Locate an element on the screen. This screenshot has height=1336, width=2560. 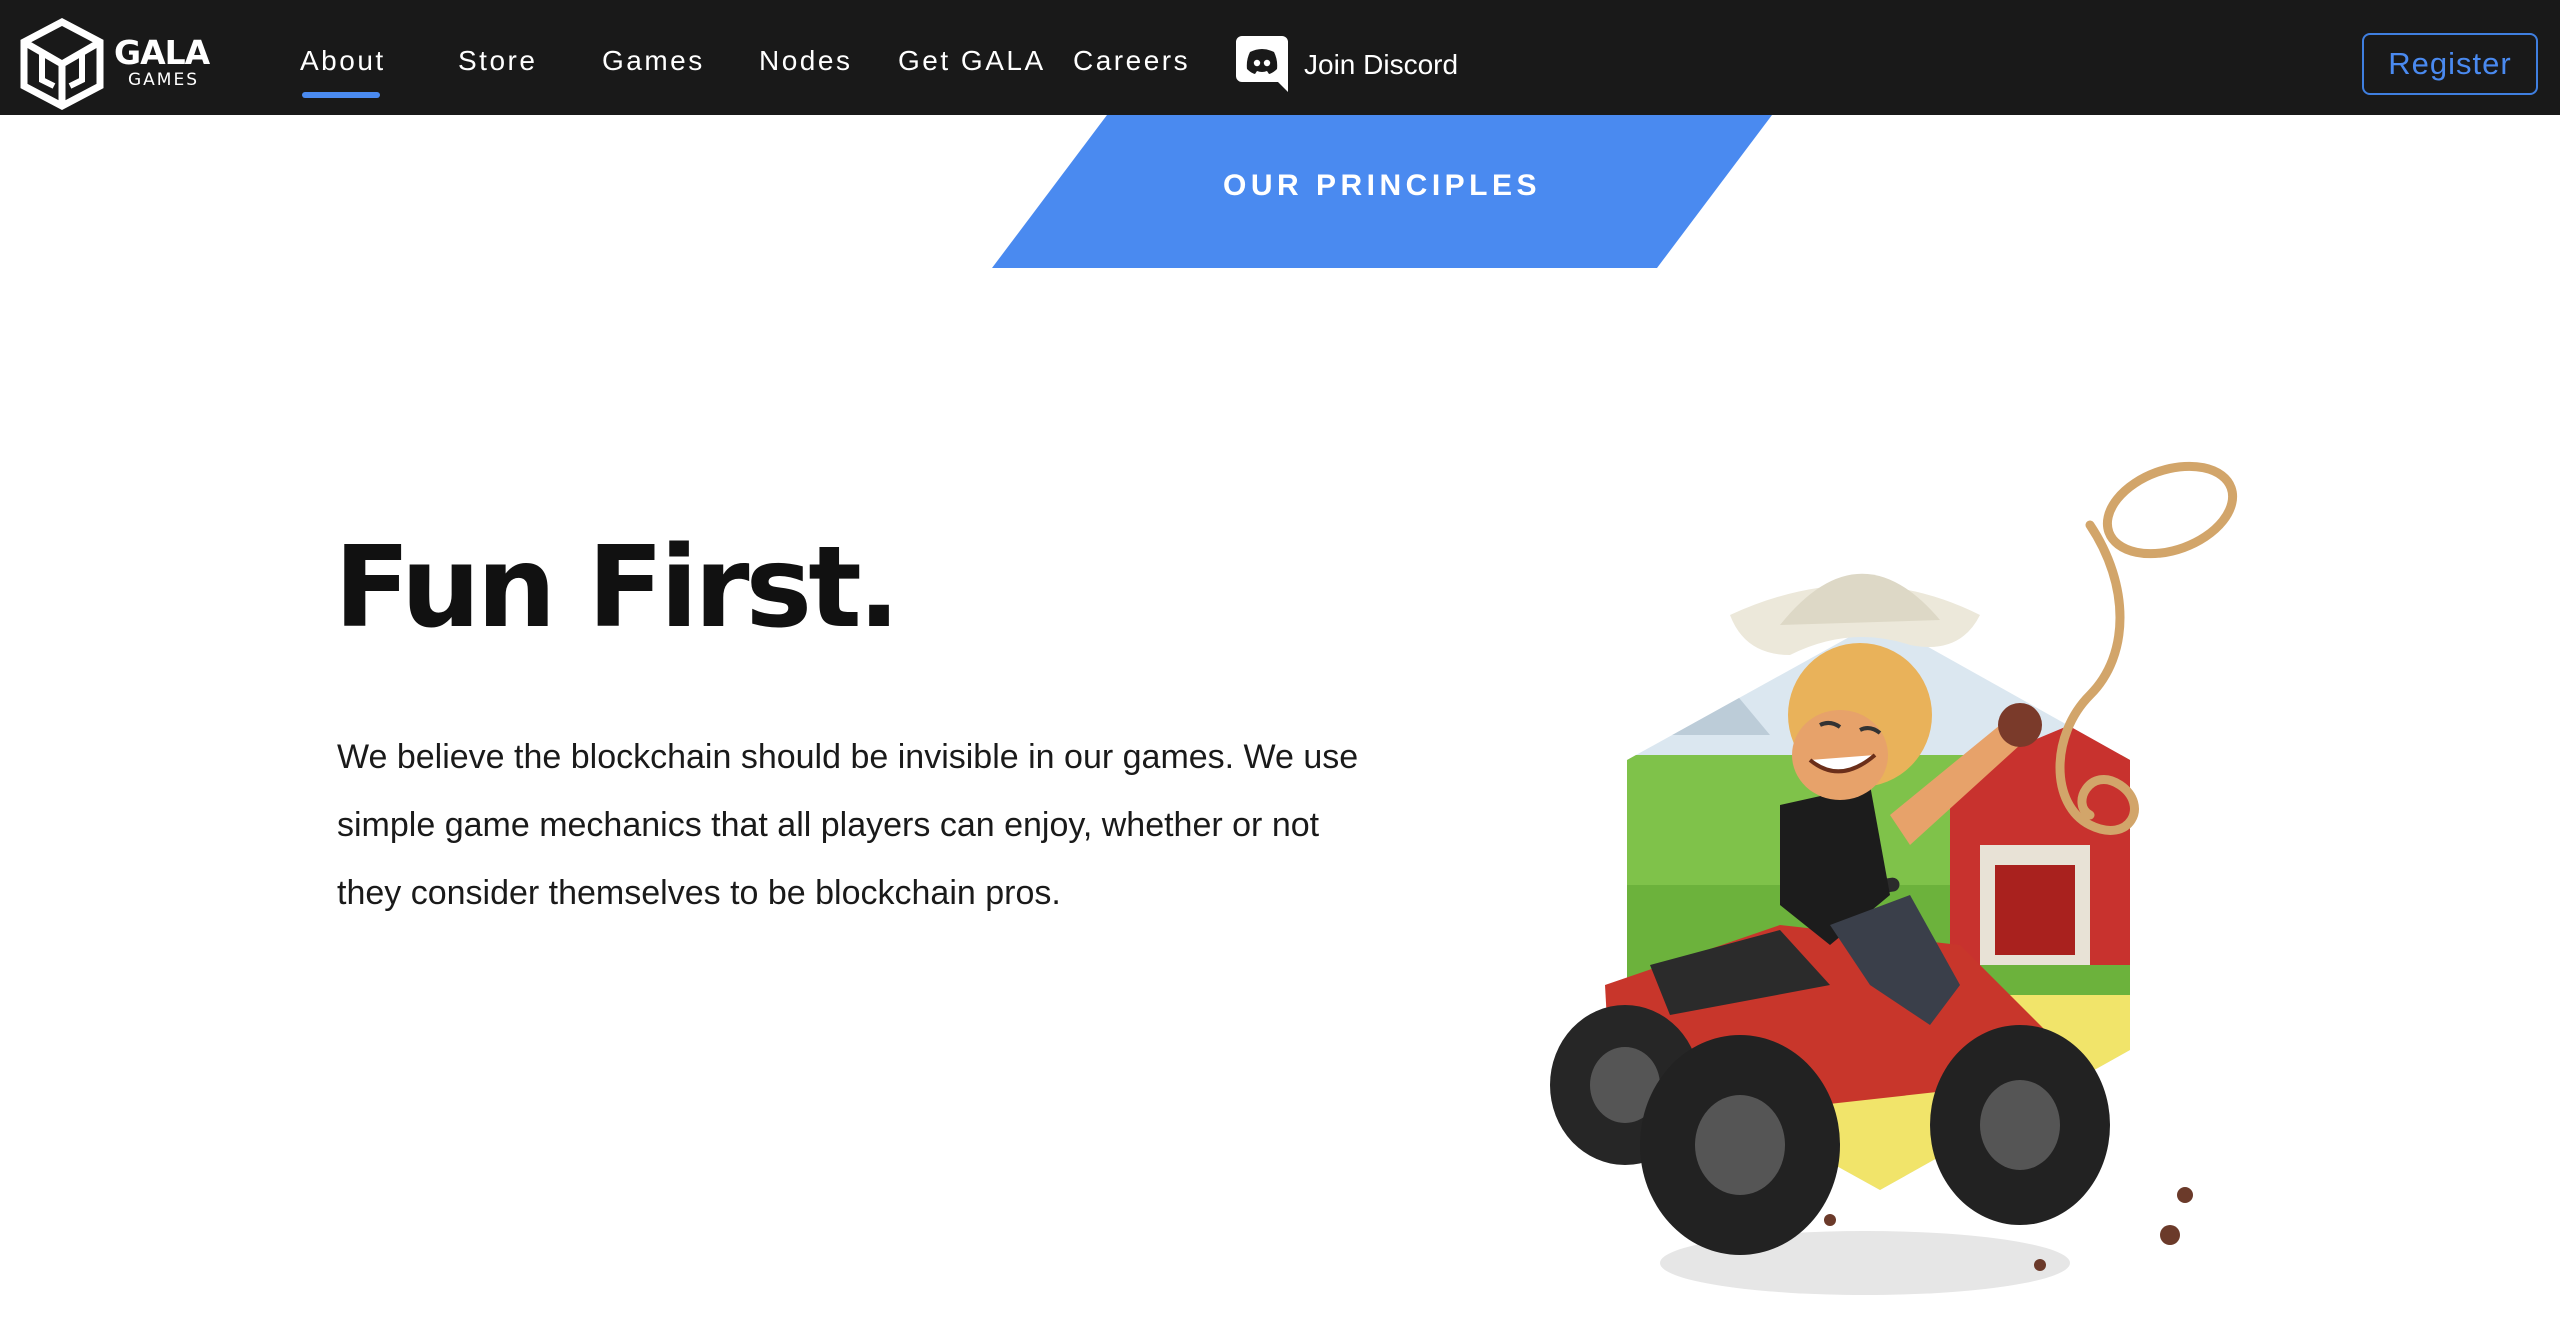
our-principles-banner: OUR PRINCIPLES is located at coordinates (1382, 191).